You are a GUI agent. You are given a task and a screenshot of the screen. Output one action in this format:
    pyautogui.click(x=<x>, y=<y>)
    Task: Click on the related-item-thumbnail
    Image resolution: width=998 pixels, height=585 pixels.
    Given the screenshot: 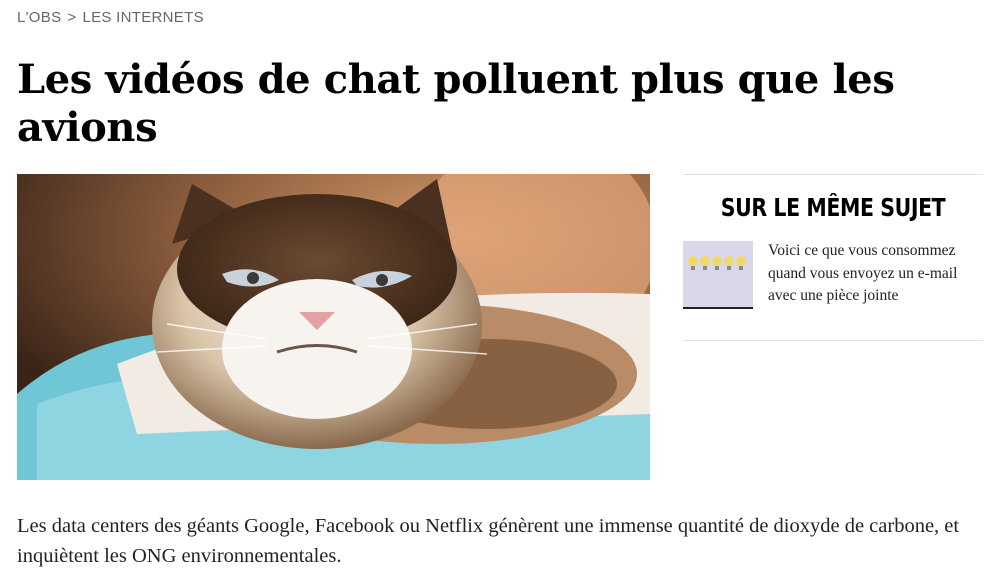 What is the action you would take?
    pyautogui.click(x=718, y=275)
    